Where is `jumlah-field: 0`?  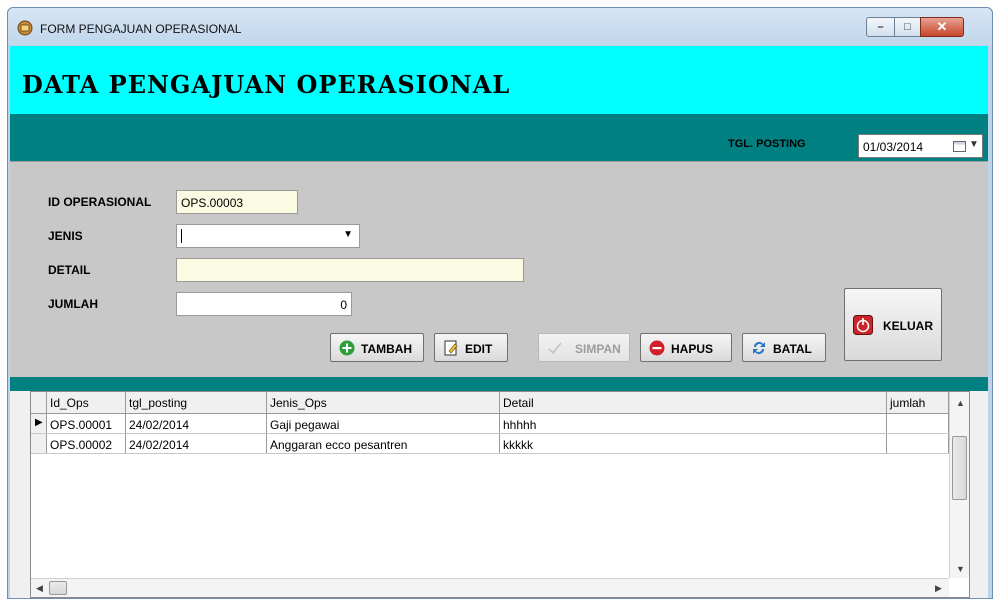 jumlah-field: 0 is located at coordinates (264, 304).